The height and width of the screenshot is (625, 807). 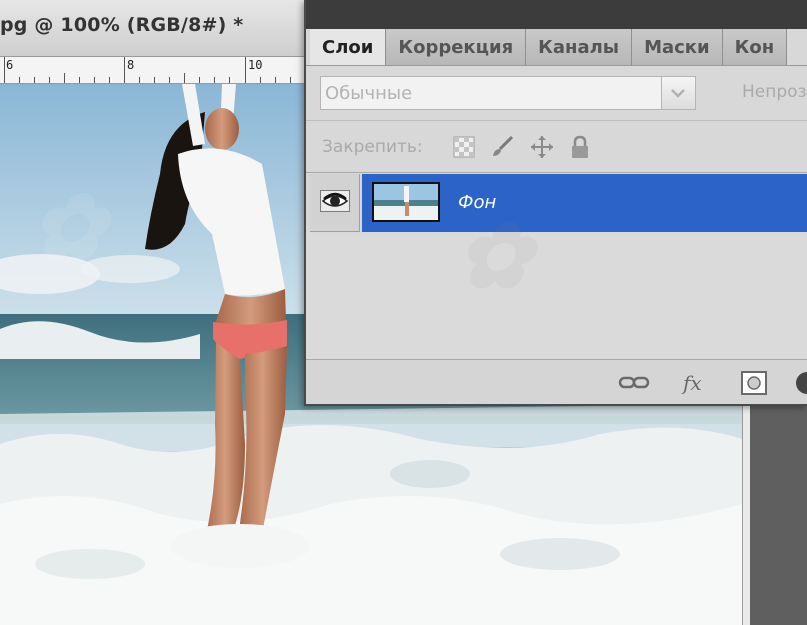 What do you see at coordinates (755, 47) in the screenshot?
I see `tab-paths: Кон` at bounding box center [755, 47].